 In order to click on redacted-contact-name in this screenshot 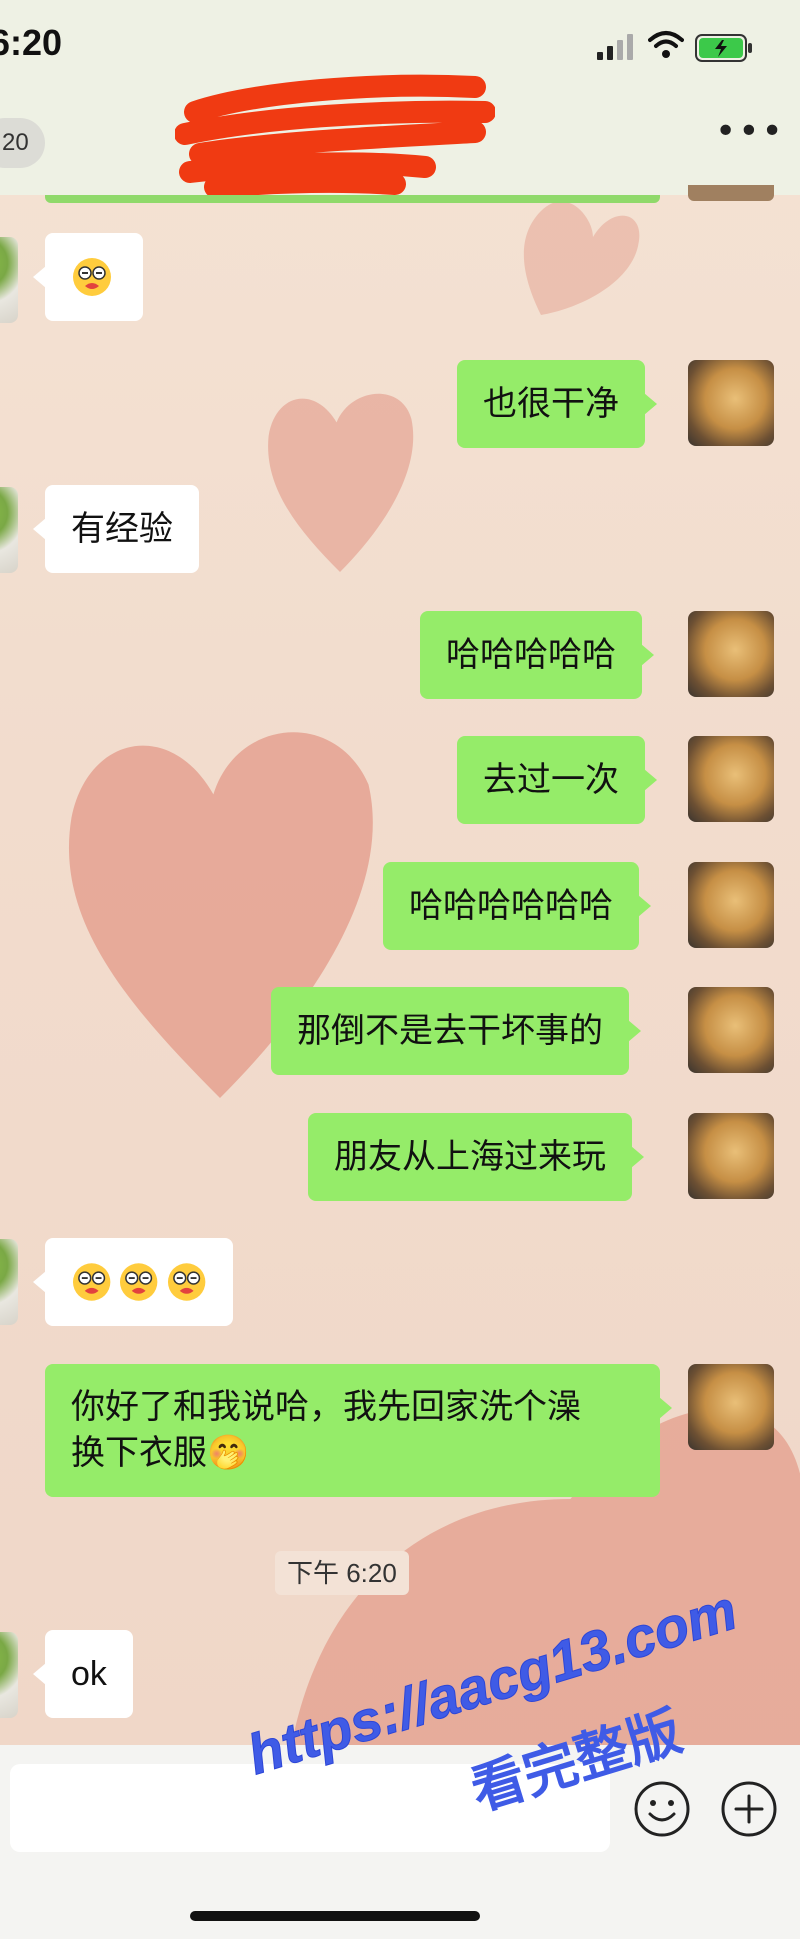, I will do `click(335, 136)`.